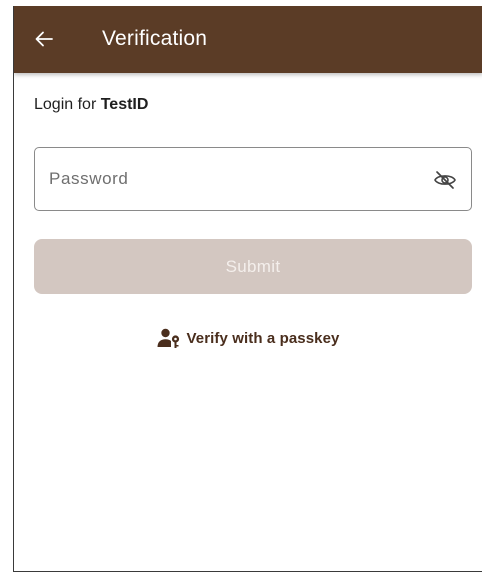 This screenshot has width=482, height=572. What do you see at coordinates (124, 104) in the screenshot?
I see `account-name: TestID` at bounding box center [124, 104].